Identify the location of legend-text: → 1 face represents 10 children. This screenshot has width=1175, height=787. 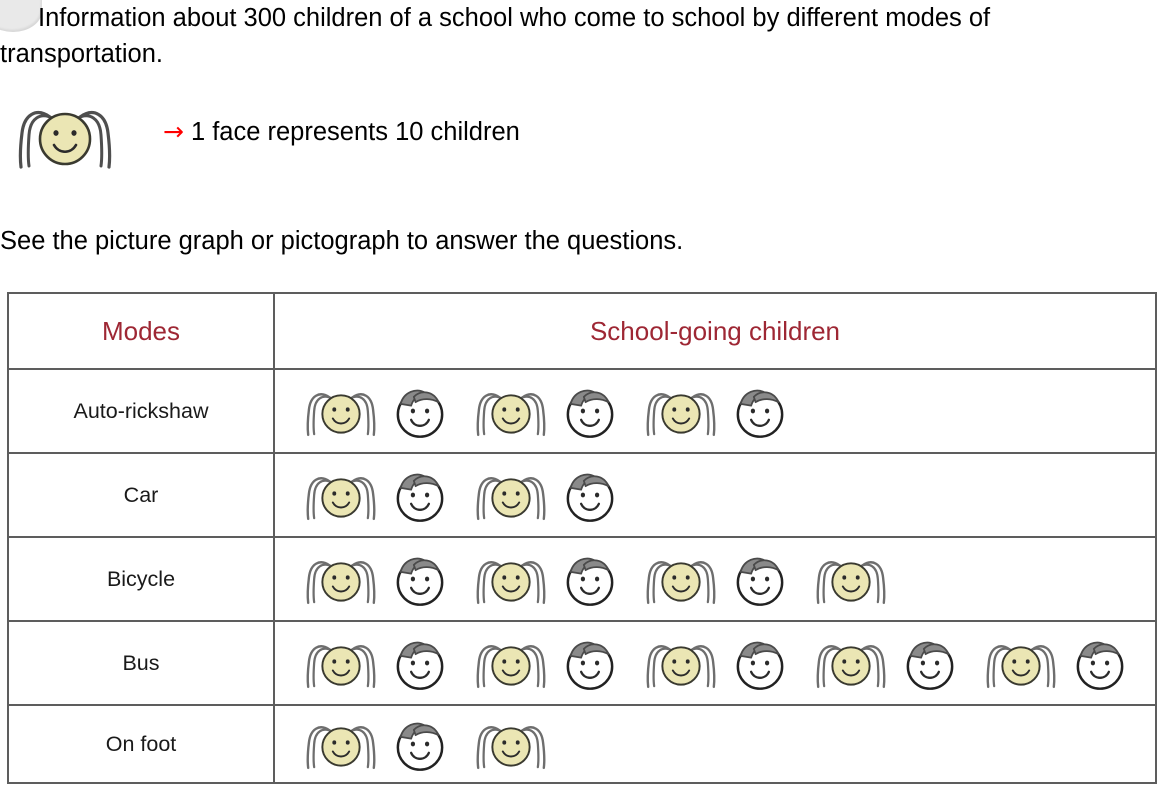
(341, 132).